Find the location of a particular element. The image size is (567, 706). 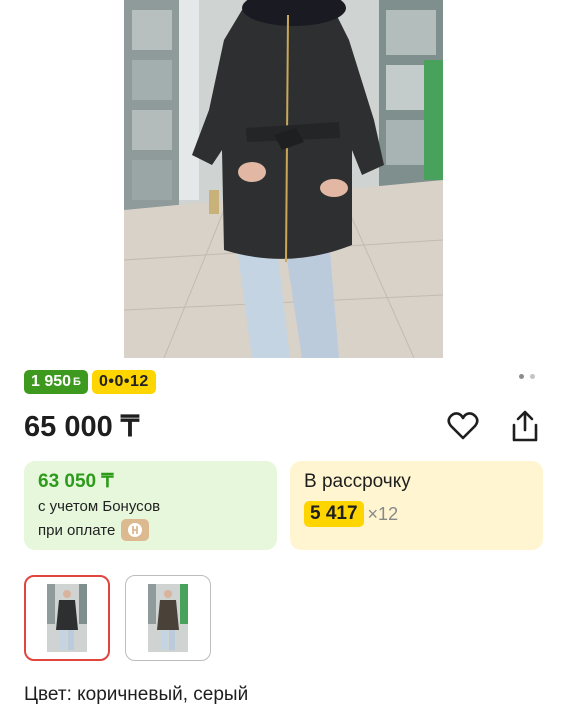

installment-card: В рассрочку 5 417 ×12 is located at coordinates (416, 505).